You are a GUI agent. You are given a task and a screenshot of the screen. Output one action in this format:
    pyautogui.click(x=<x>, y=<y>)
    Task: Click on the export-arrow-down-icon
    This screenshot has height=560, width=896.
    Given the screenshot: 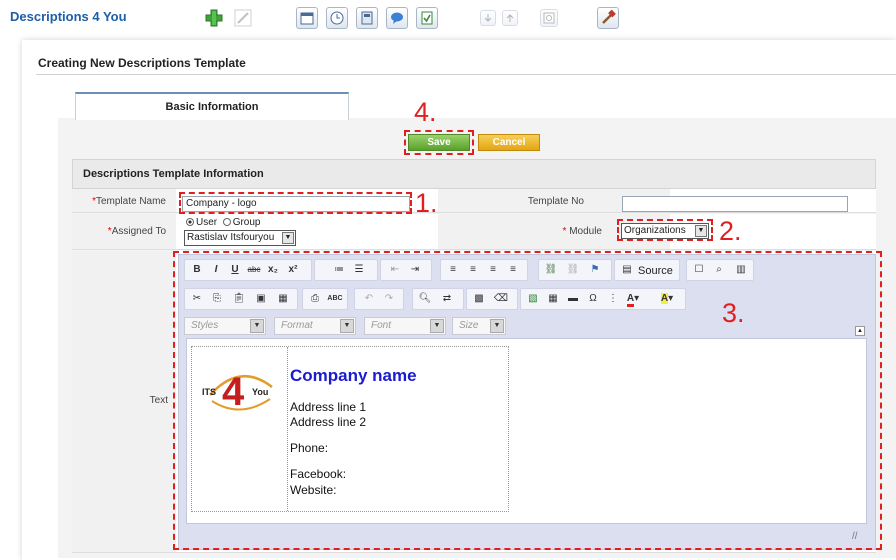 What is the action you would take?
    pyautogui.click(x=488, y=18)
    